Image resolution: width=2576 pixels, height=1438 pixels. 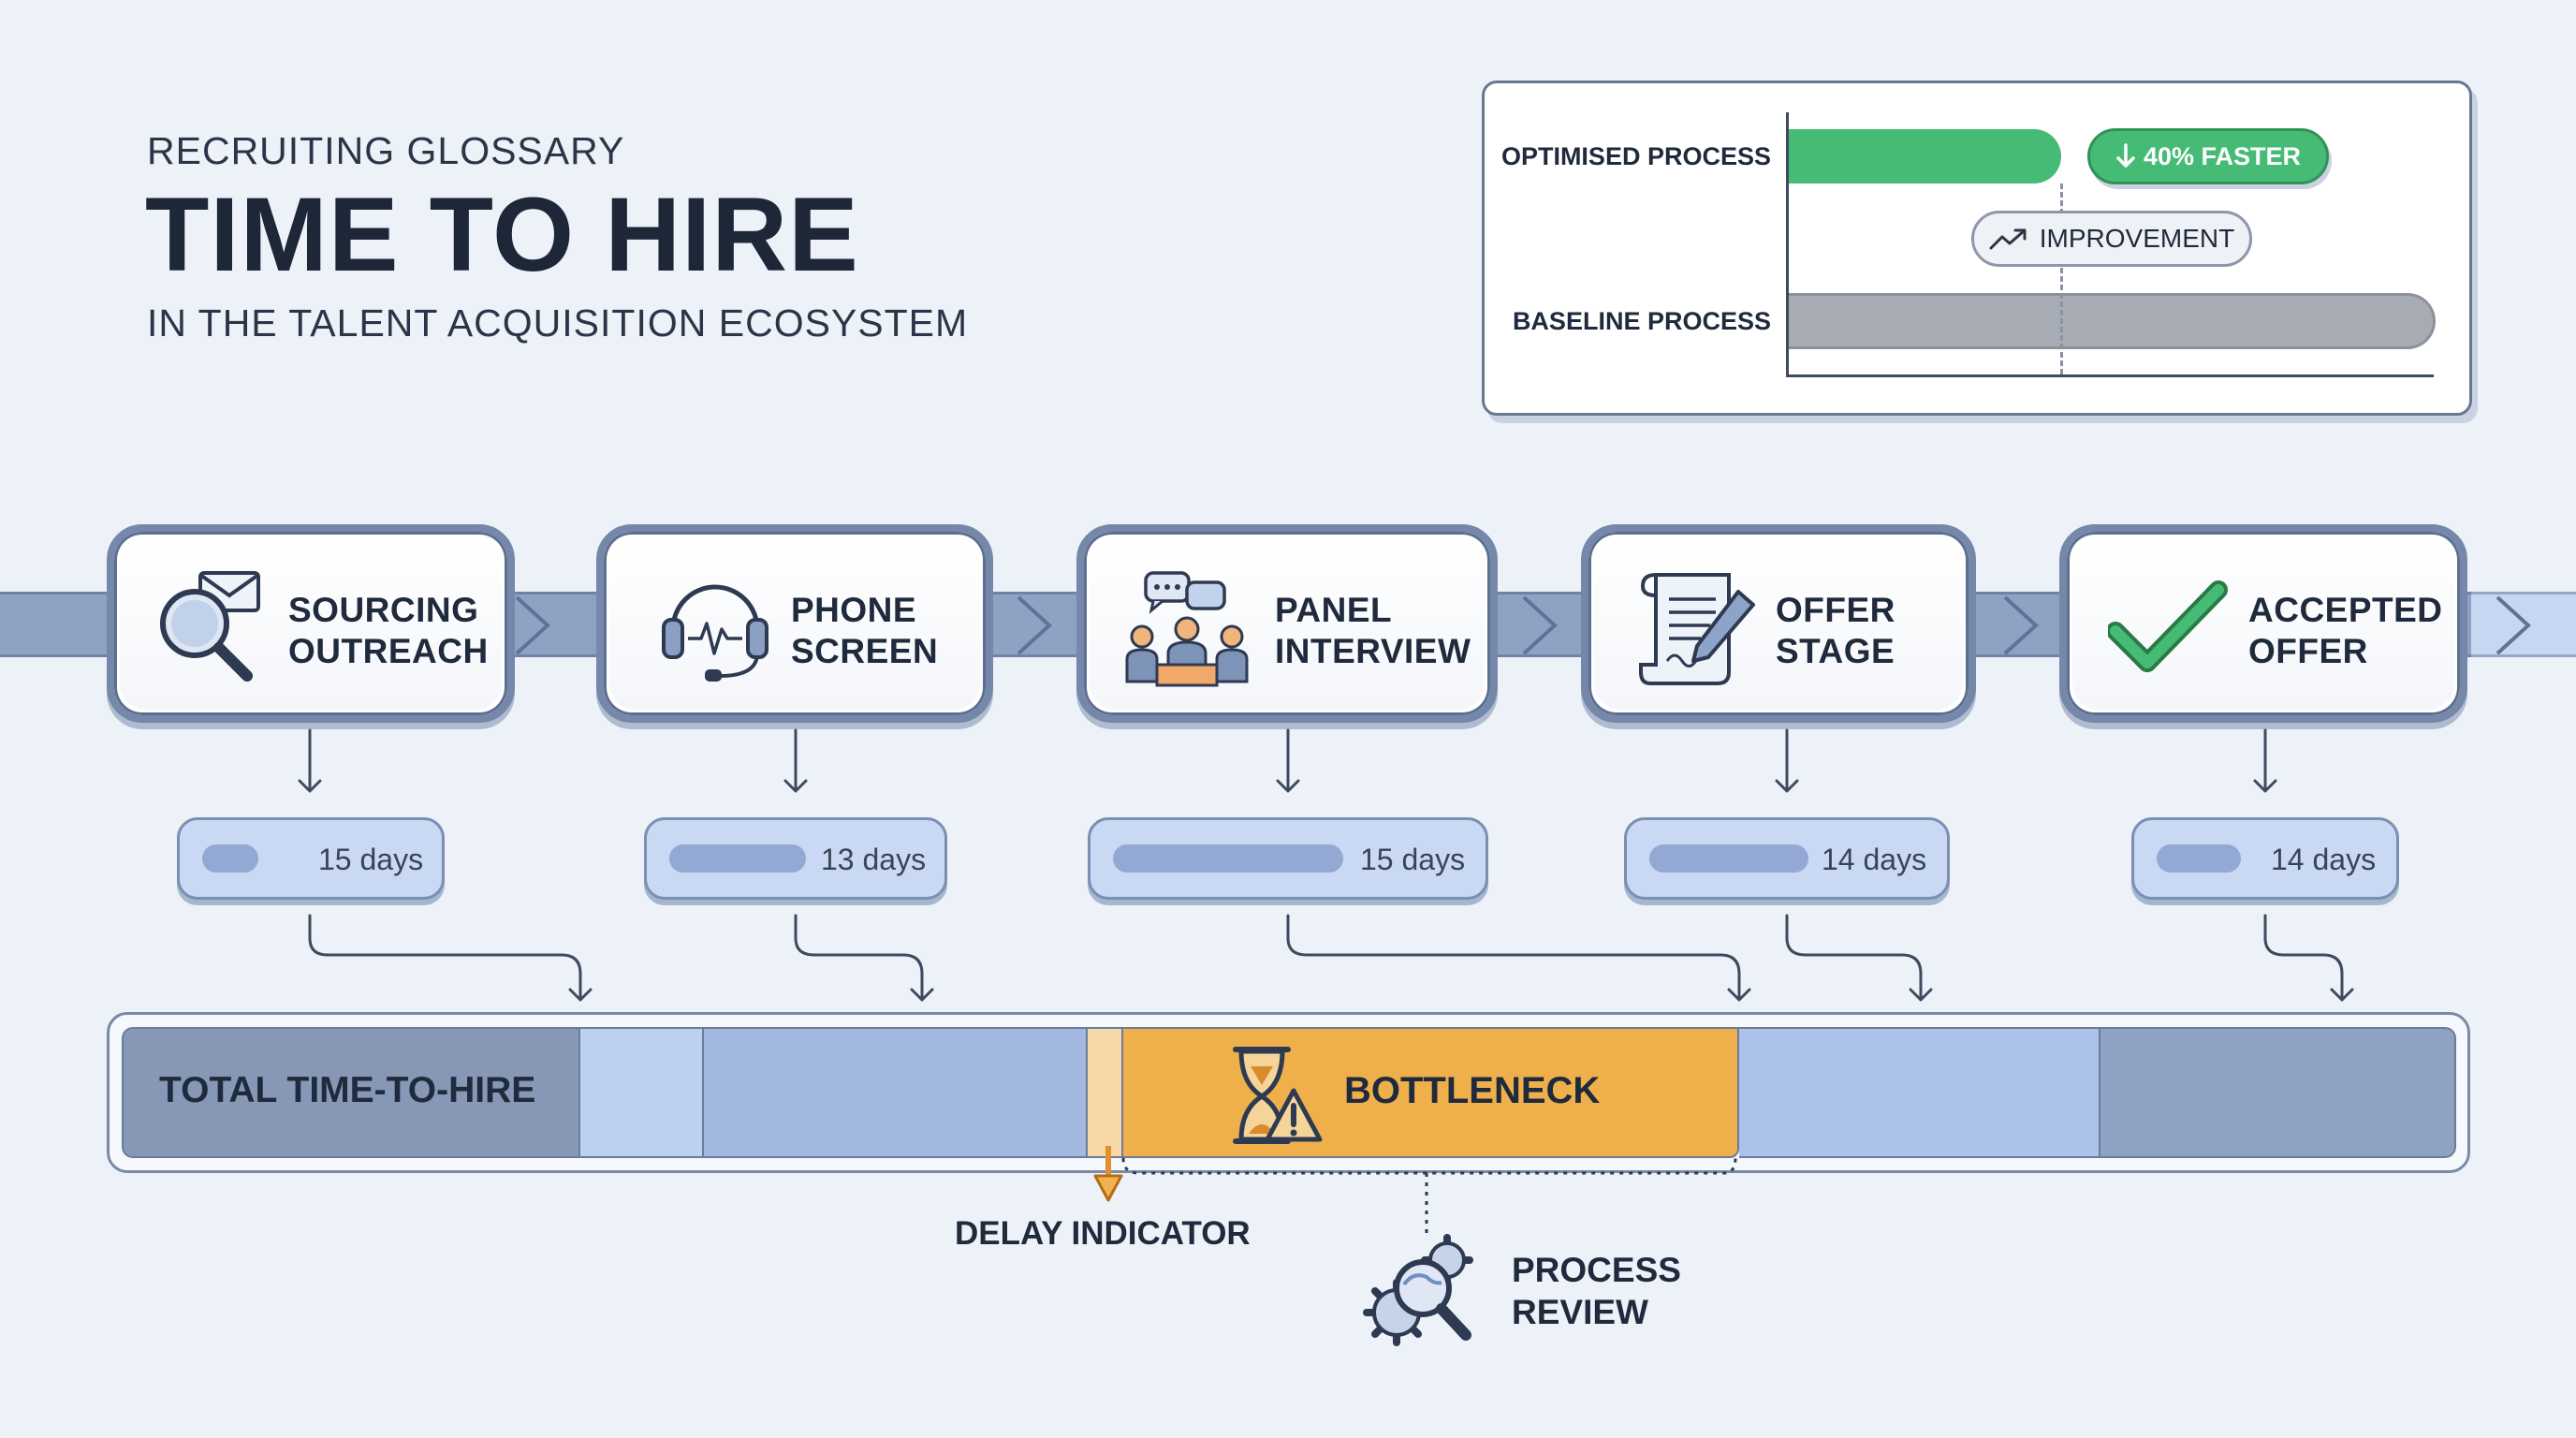 I want to click on stage-card-sourcing-outreach: SOURCING OUTREACH, so click(x=311, y=623).